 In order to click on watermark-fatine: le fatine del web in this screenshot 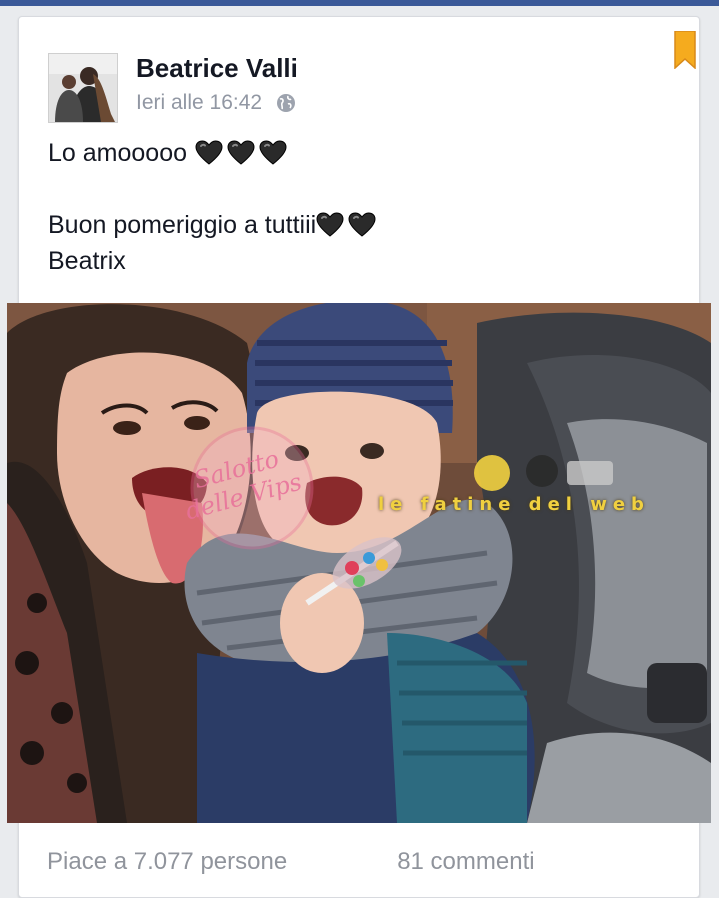, I will do `click(514, 504)`.